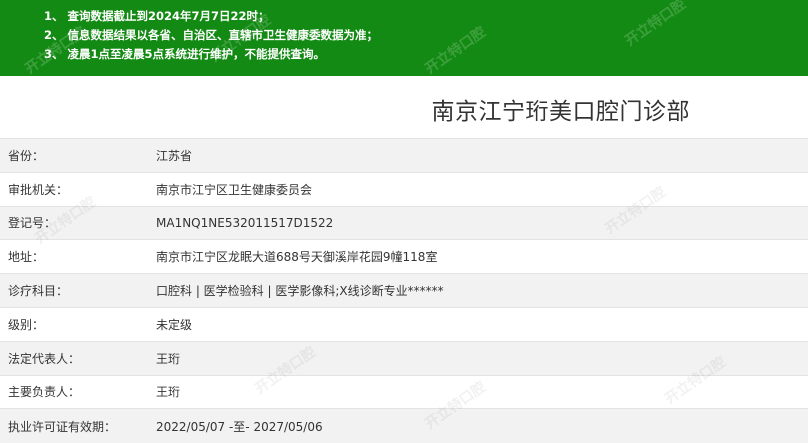 This screenshot has height=443, width=808. What do you see at coordinates (478, 256) in the screenshot?
I see `field-value-address: 南京市江宁区龙眠大道688号天御溪岸花园9幢118室` at bounding box center [478, 256].